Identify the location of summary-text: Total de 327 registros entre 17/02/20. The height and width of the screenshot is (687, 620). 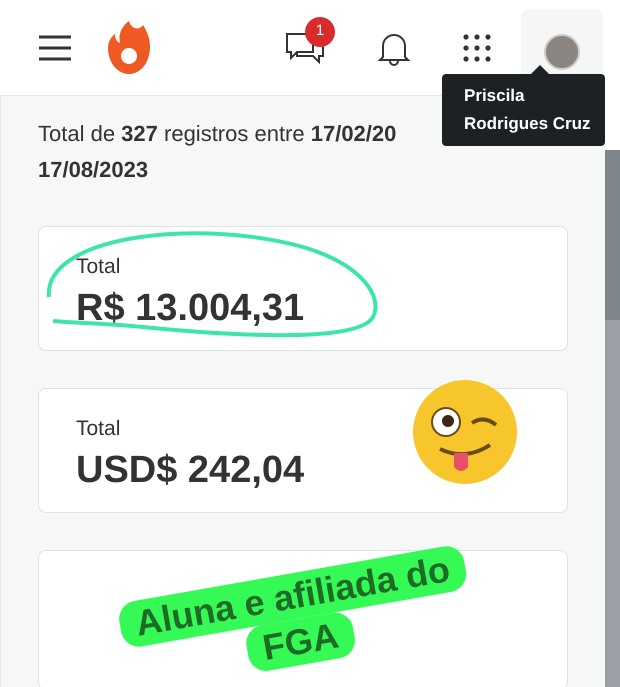
(217, 134).